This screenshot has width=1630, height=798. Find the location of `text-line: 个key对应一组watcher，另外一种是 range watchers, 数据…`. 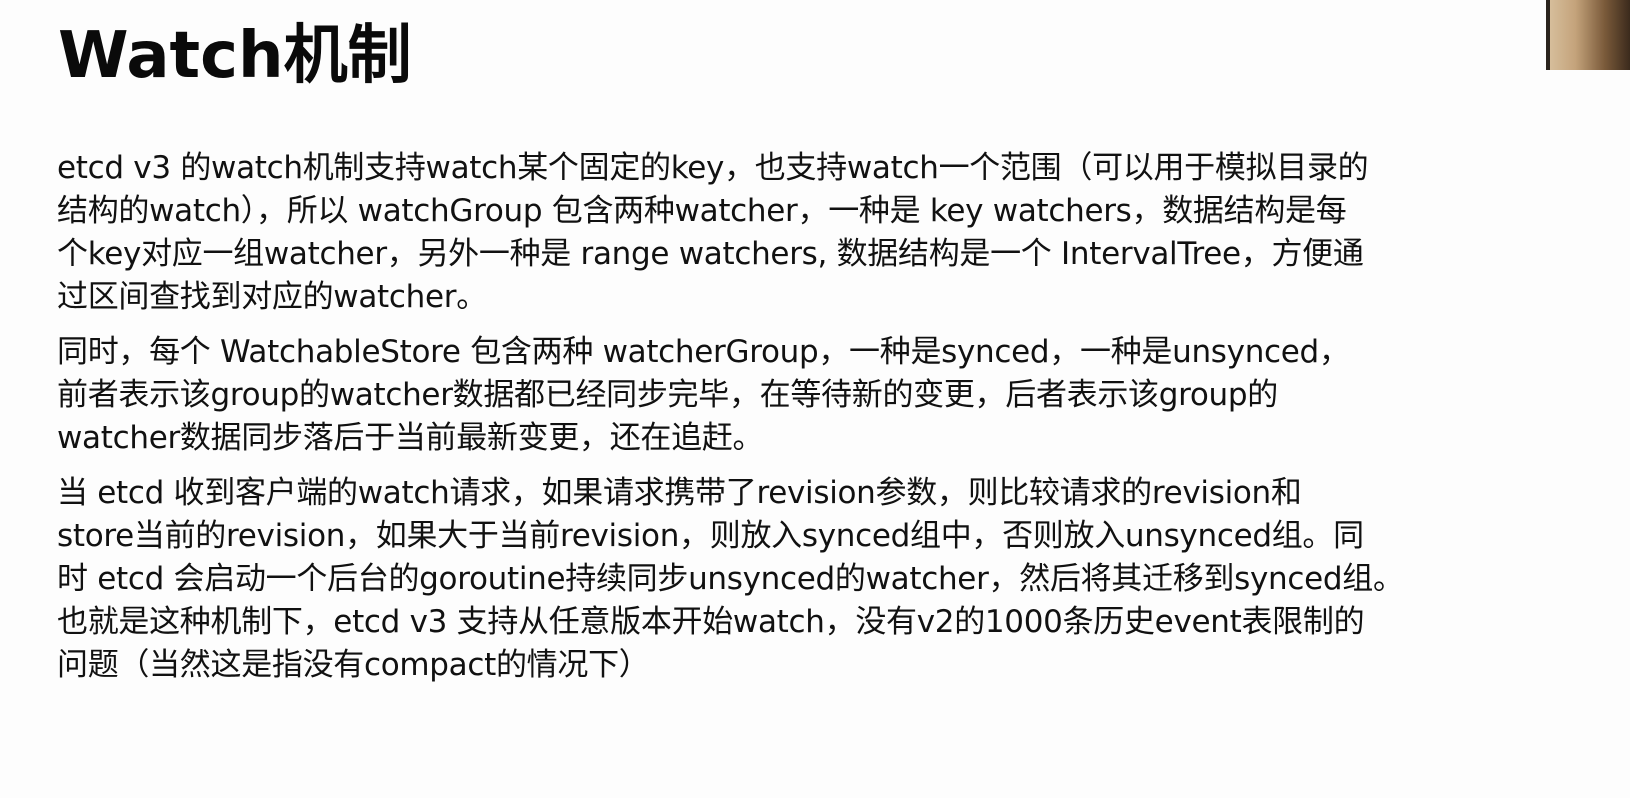

text-line: 个key对应一组watcher，另外一种是 range watchers, 数据… is located at coordinates (710, 254).